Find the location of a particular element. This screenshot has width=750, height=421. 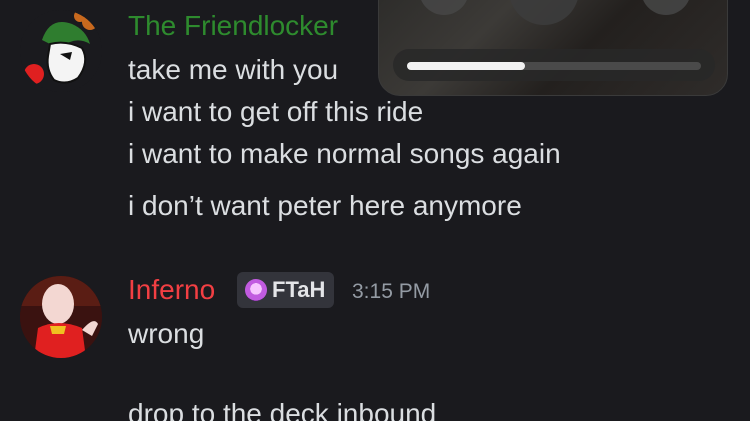

progress-fill is located at coordinates (466, 66).